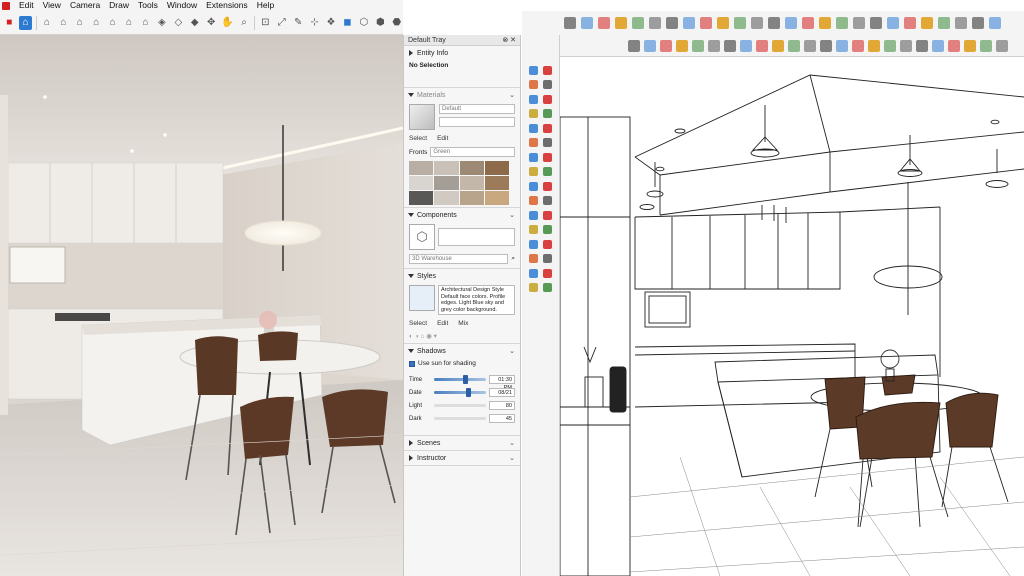 This screenshot has height=576, width=1024. I want to click on light-value: 80, so click(502, 405).